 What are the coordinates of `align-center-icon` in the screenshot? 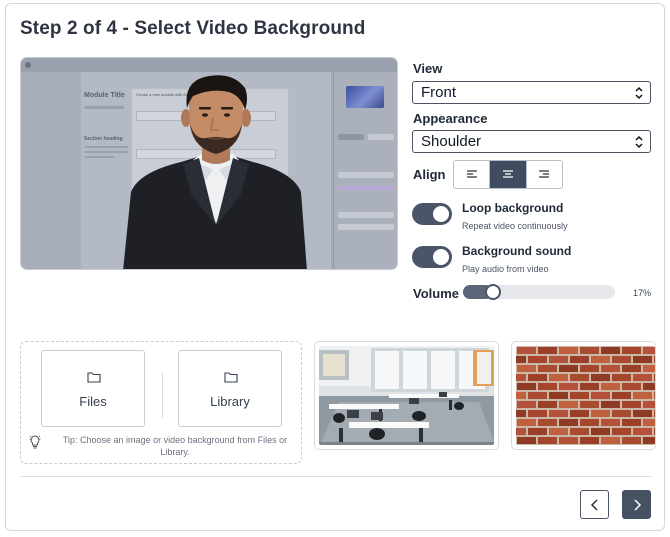 It's located at (507, 173).